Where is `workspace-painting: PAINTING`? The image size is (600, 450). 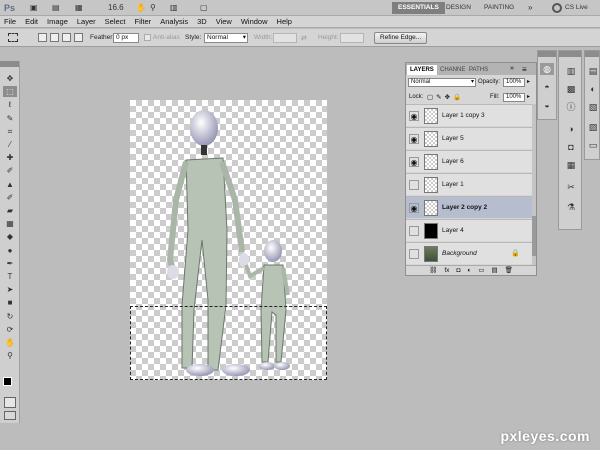 workspace-painting: PAINTING is located at coordinates (499, 8).